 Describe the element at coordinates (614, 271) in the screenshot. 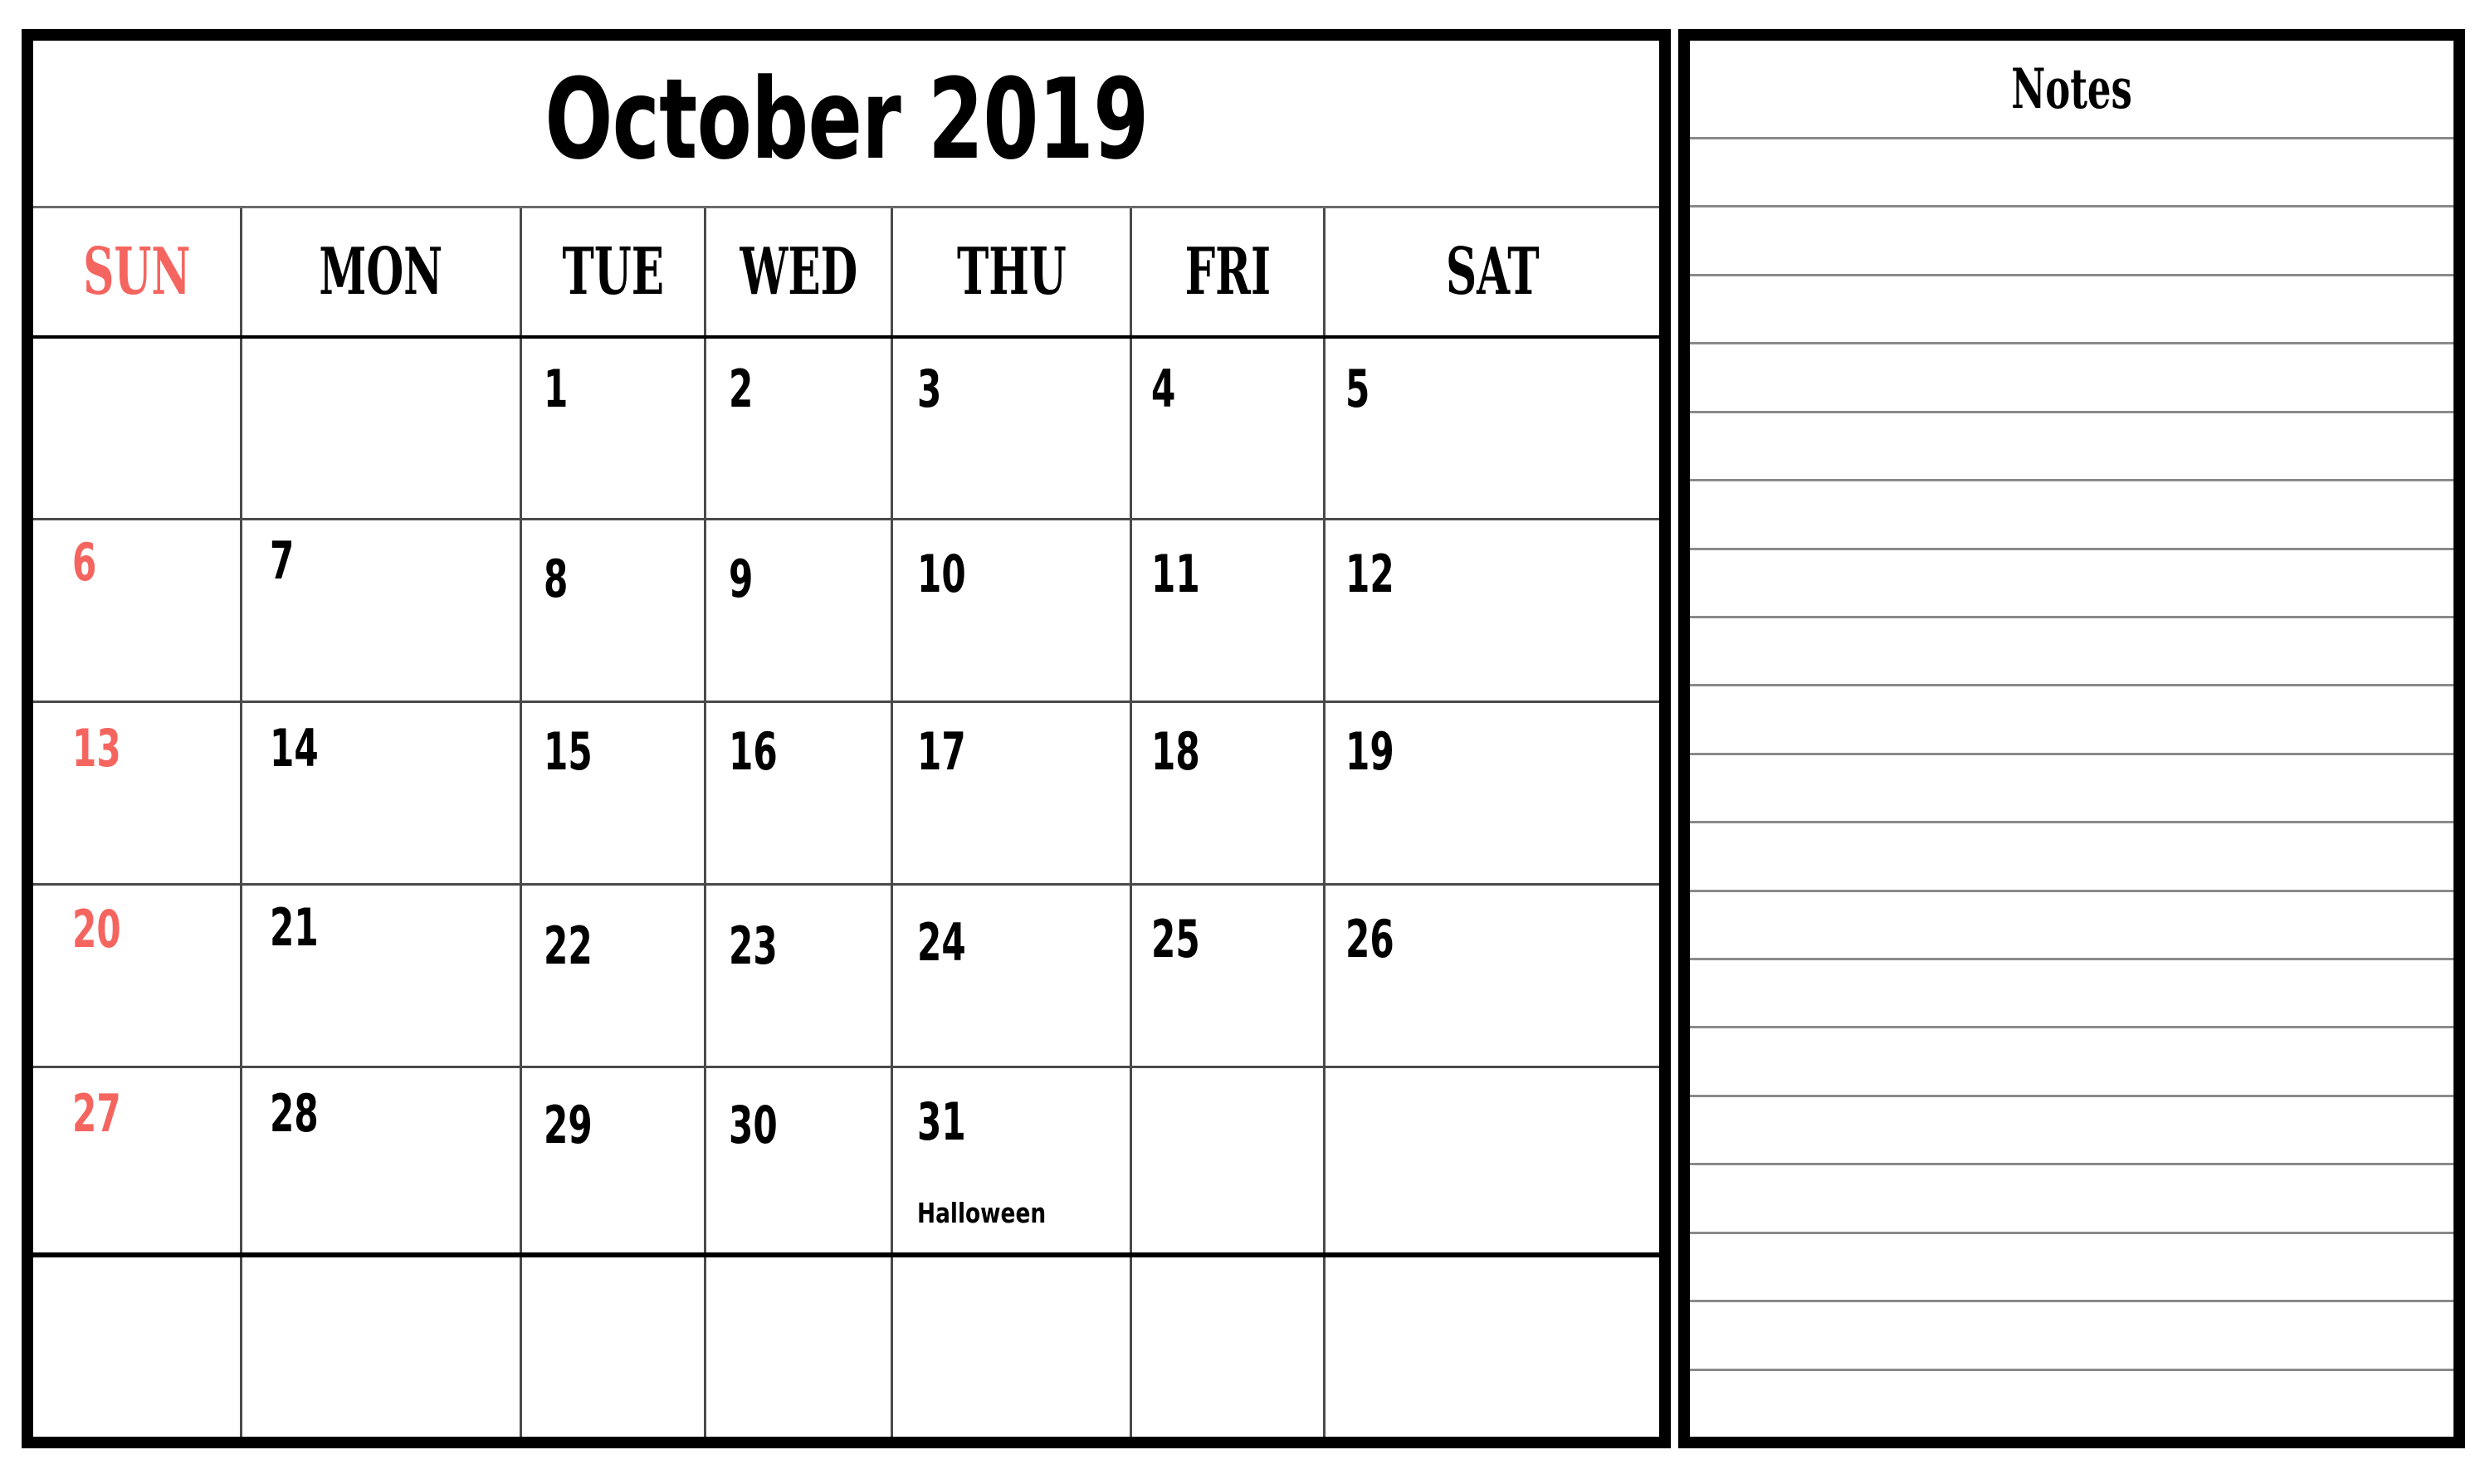

I see `weekday-header-tue: TUE` at that location.